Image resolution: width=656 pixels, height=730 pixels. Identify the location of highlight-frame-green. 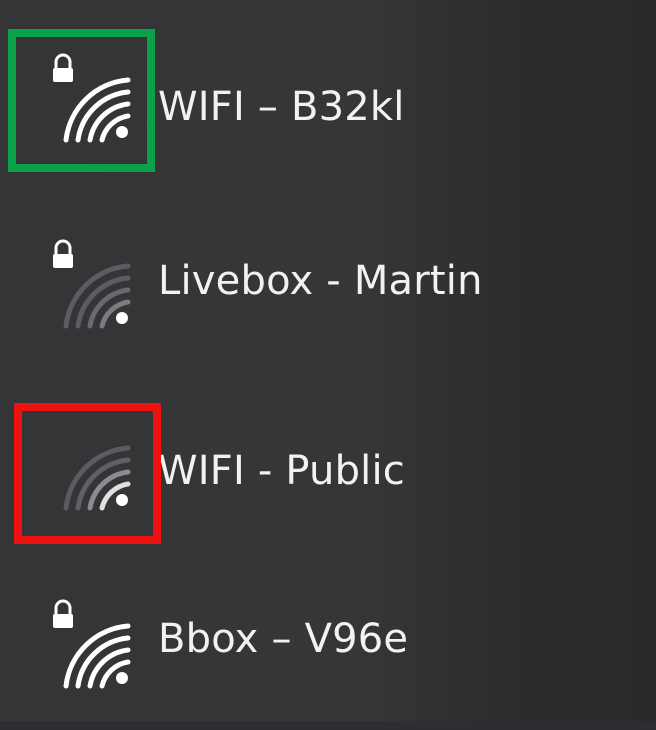
(81, 100).